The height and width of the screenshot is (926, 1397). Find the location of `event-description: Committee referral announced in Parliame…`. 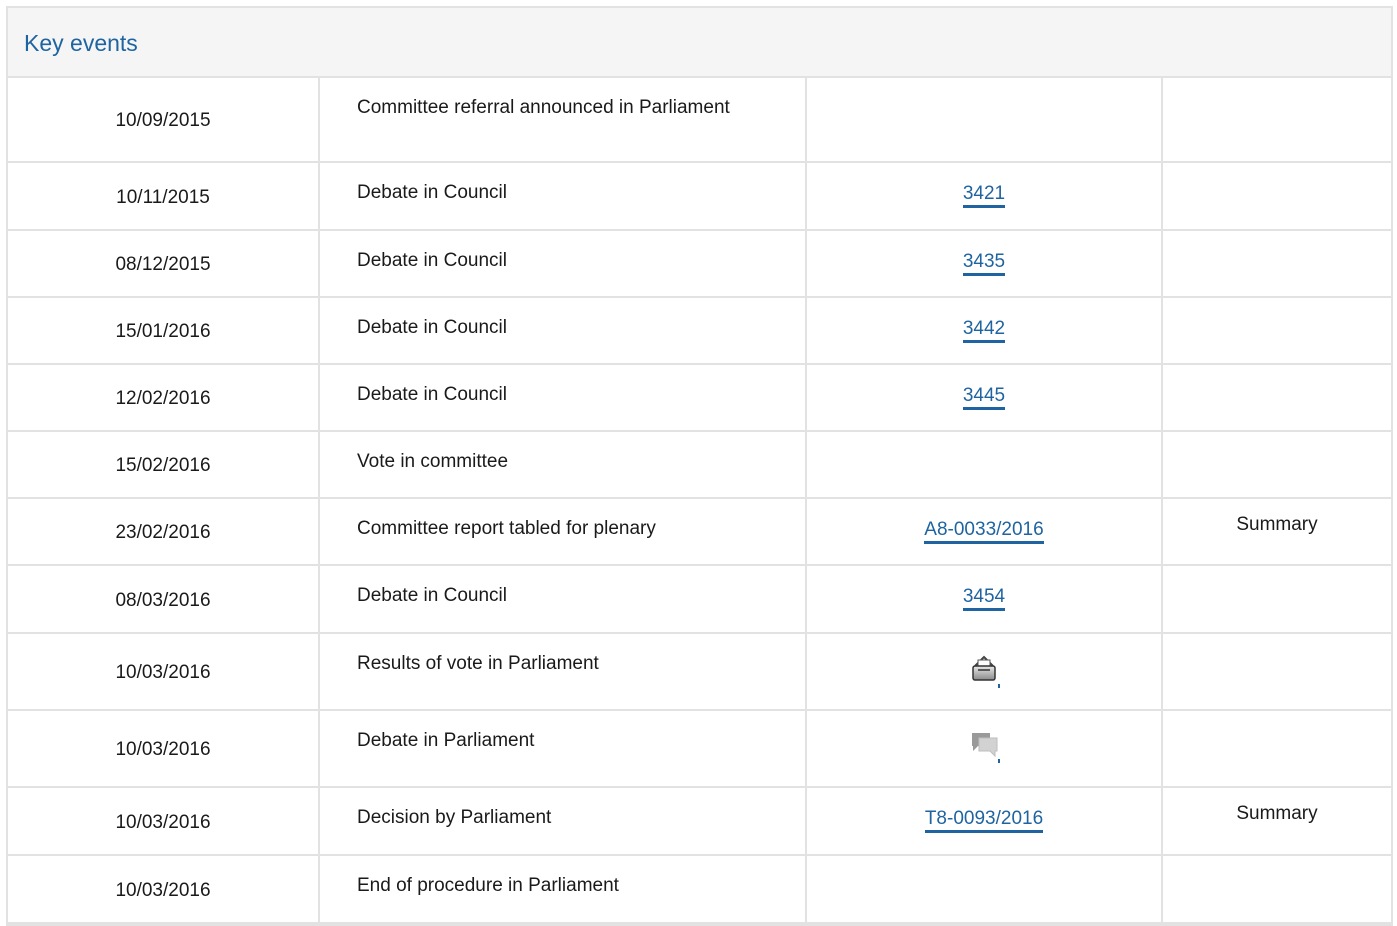

event-description: Committee referral announced in Parliame… is located at coordinates (563, 120).